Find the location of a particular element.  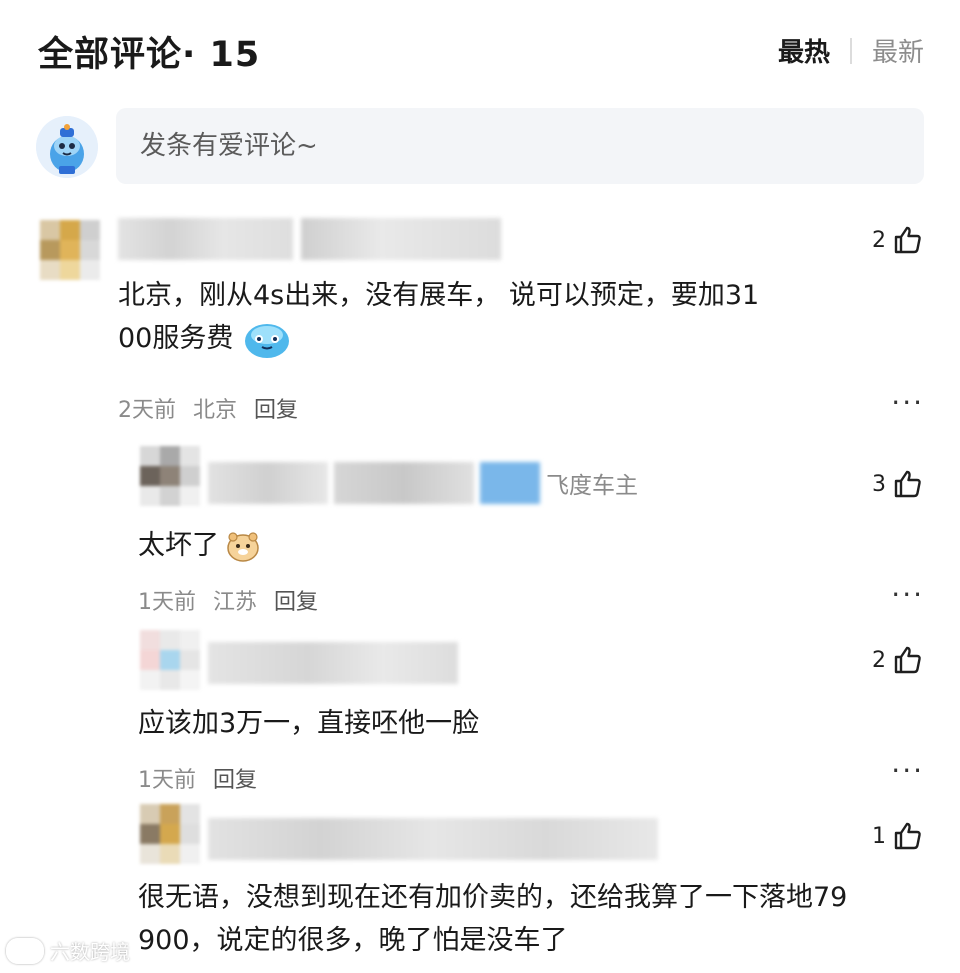

blue-blob-emoji-icon is located at coordinates (267, 340).